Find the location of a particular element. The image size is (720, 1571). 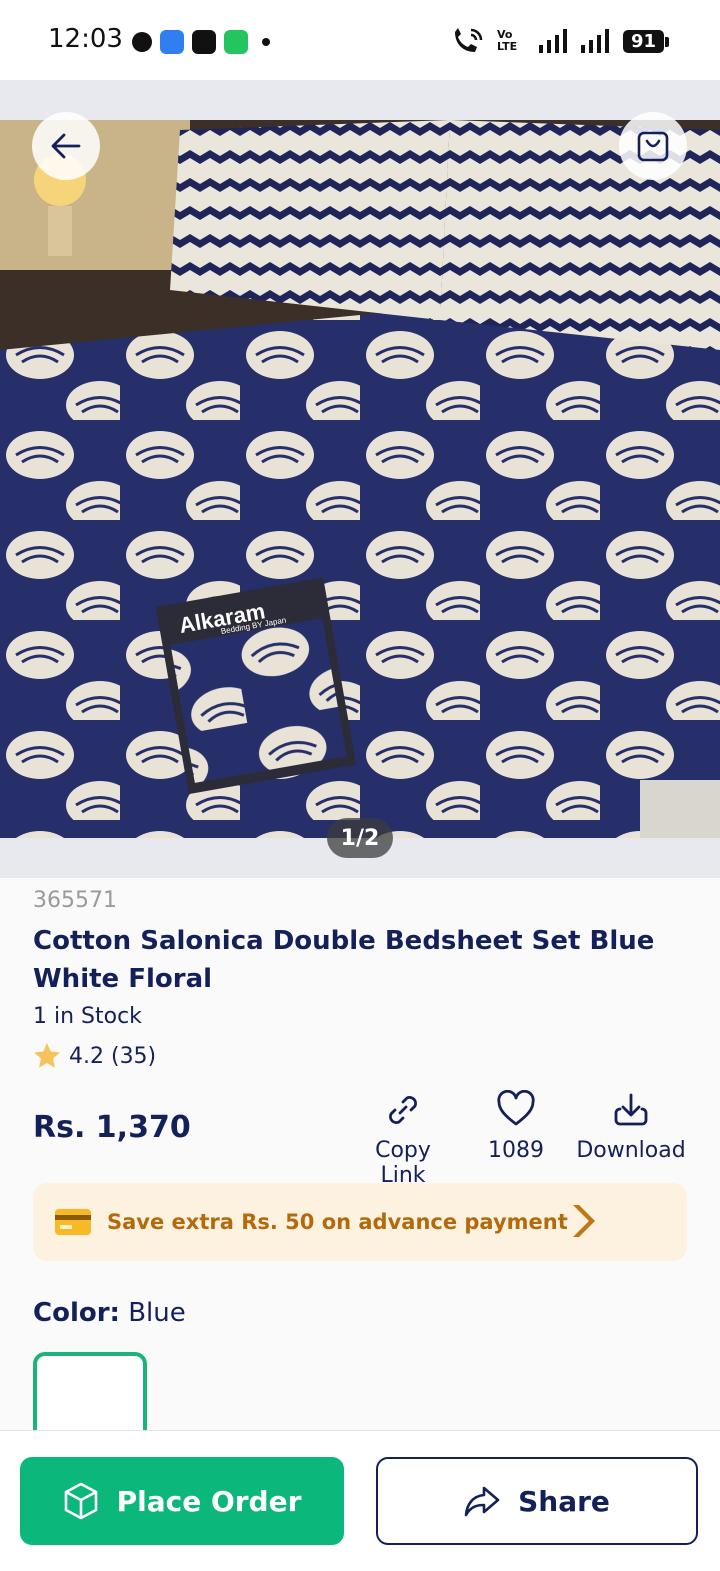

share-arrow-icon is located at coordinates (482, 1501).